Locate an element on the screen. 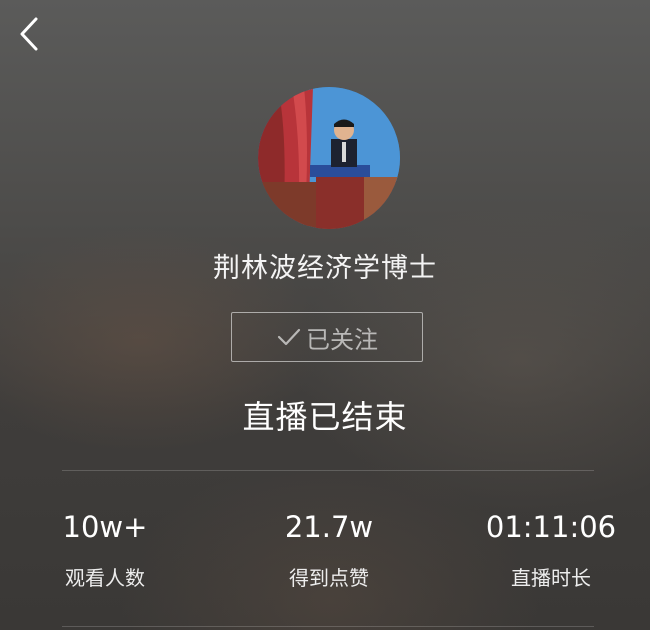 This screenshot has height=630, width=650. stat-likes: 21.7w 得到点赞 is located at coordinates (329, 550).